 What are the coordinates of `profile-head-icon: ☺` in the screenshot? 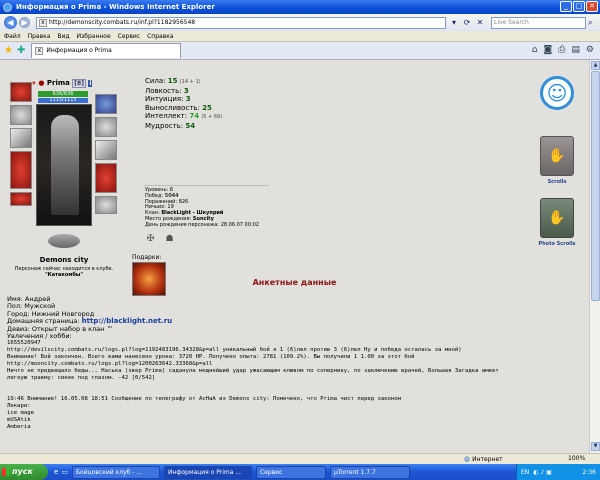 It's located at (557, 93).